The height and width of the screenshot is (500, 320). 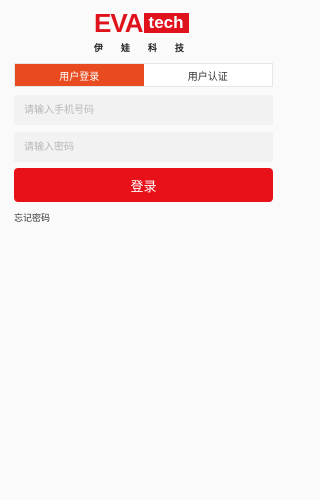 I want to click on logo-char: 技, so click(x=179, y=49).